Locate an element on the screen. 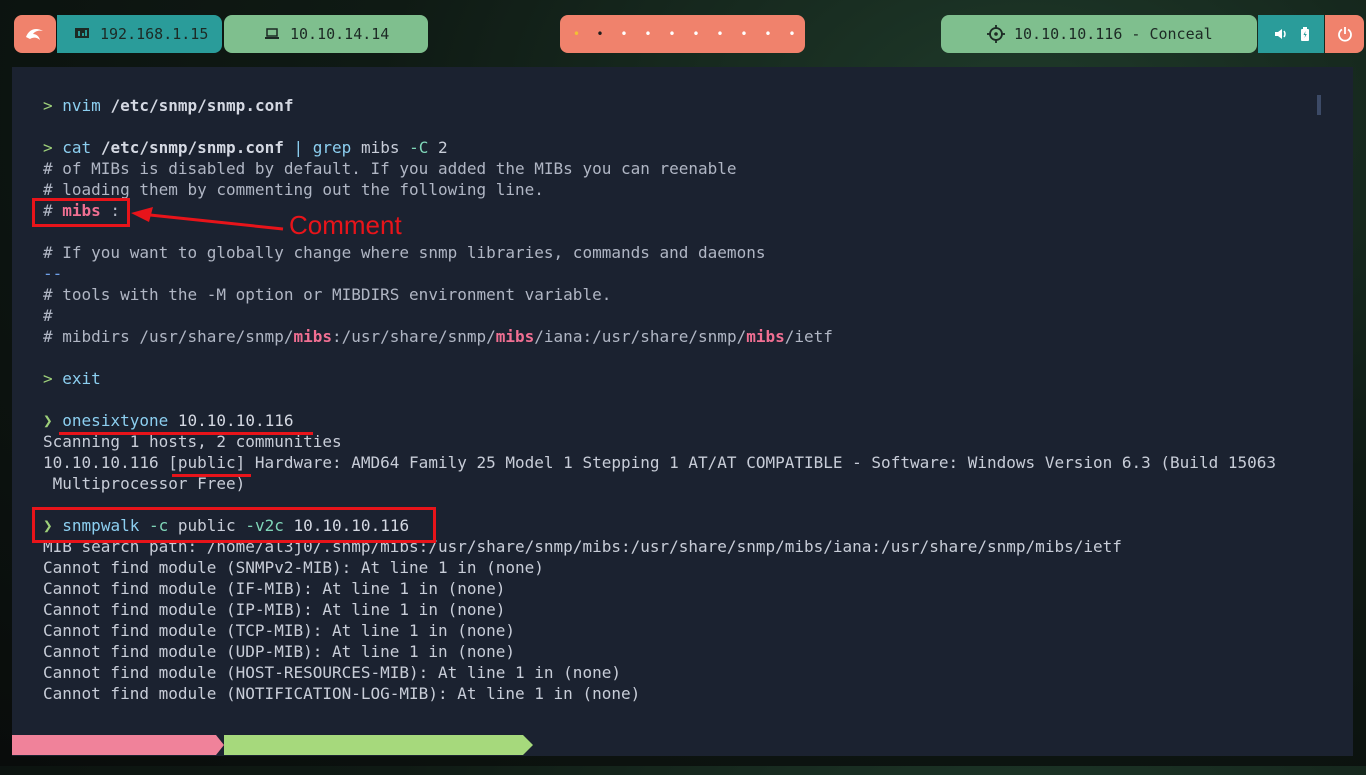 The width and height of the screenshot is (1366, 775). crosshair-icon is located at coordinates (996, 34).